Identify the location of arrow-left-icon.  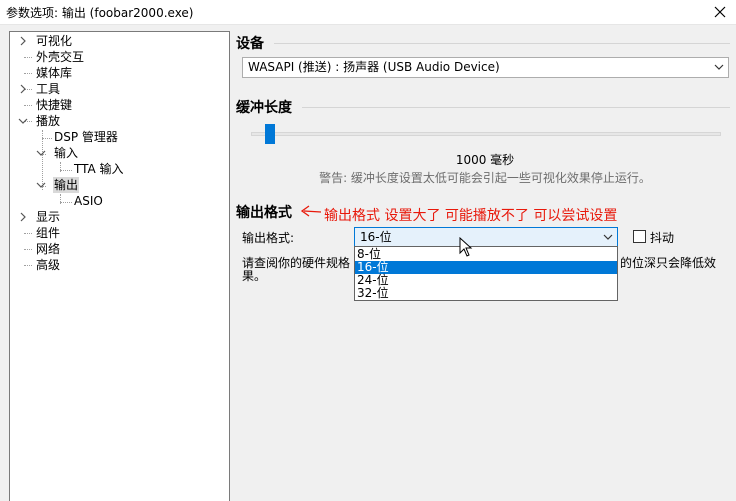
(311, 211).